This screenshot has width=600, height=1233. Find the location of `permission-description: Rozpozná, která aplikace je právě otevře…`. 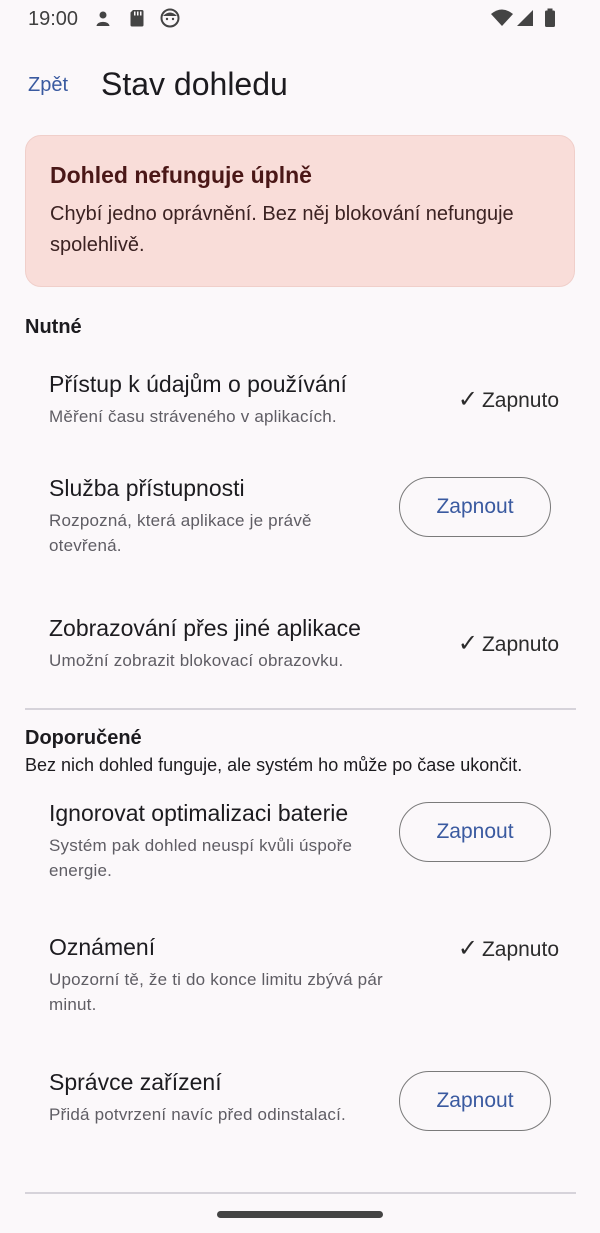

permission-description: Rozpozná, která aplikace je právě otevře… is located at coordinates (180, 533).